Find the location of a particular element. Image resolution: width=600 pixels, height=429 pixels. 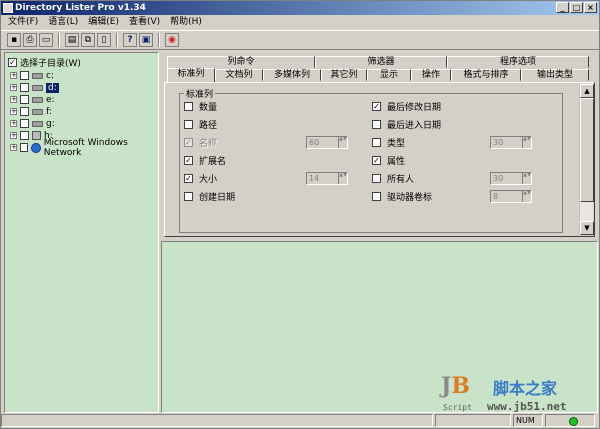

option-extension: ✓ 扩展名 is located at coordinates (205, 160).